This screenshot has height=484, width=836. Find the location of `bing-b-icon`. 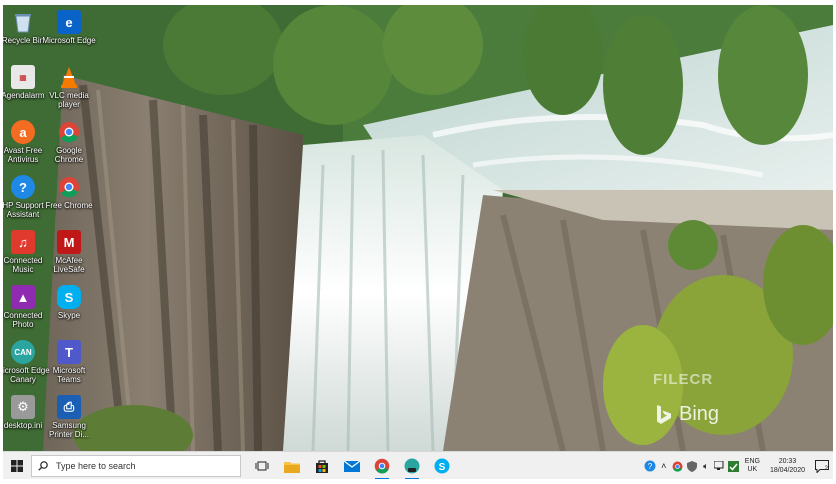

bing-b-icon is located at coordinates (664, 414).